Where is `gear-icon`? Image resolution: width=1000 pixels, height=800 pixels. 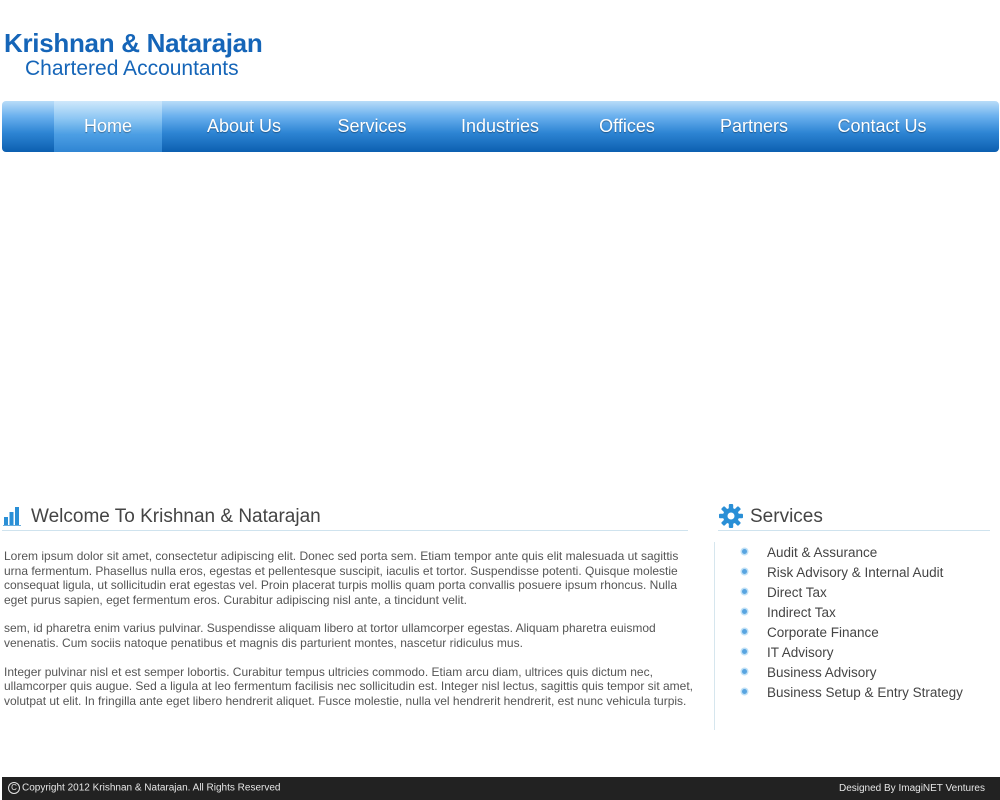 gear-icon is located at coordinates (731, 518).